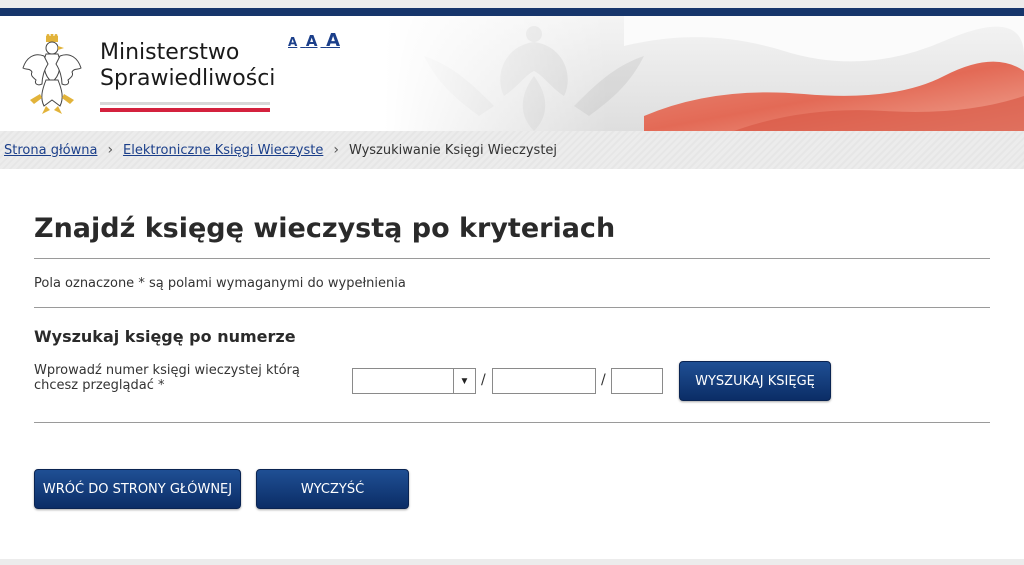 Image resolution: width=1024 pixels, height=565 pixels. Describe the element at coordinates (50, 150) in the screenshot. I see `breadcrumb-home-link: Strona główna` at that location.